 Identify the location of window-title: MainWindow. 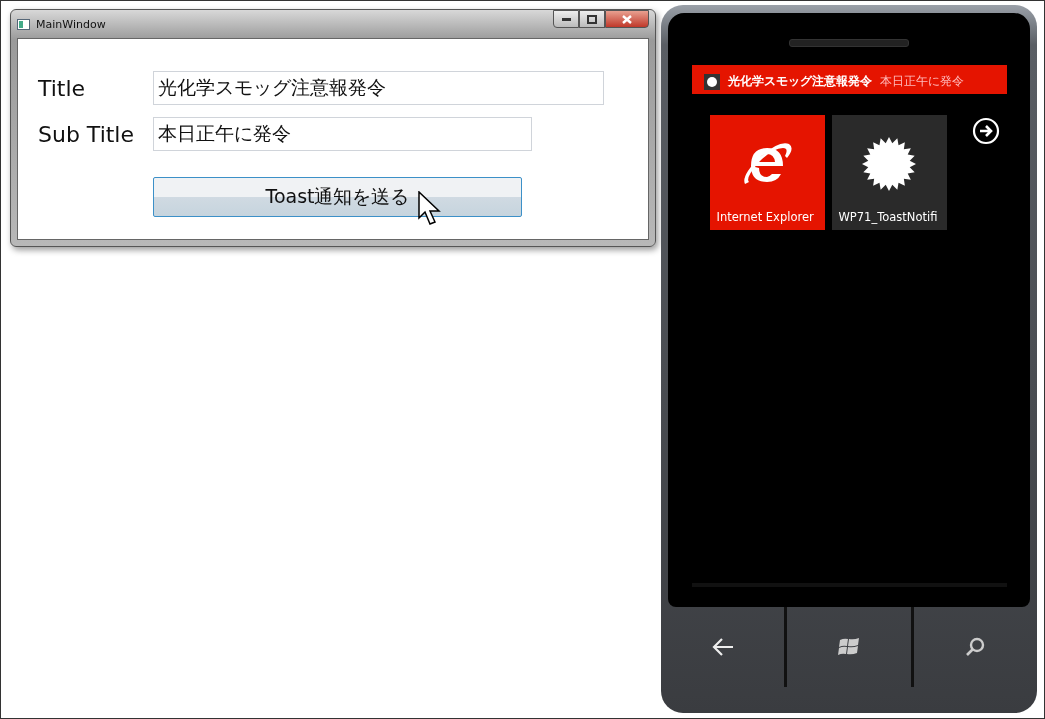
(71, 24).